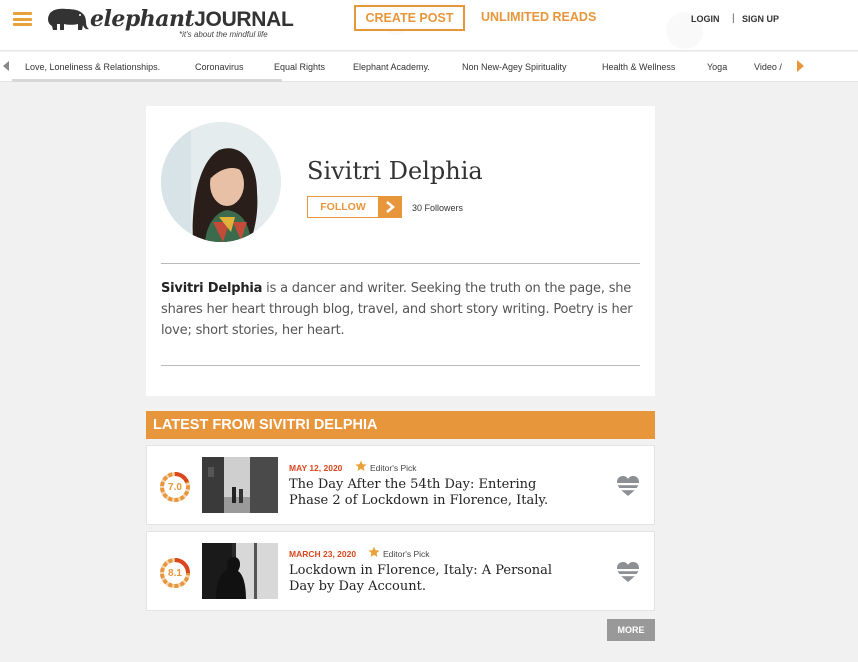  What do you see at coordinates (316, 468) in the screenshot?
I see `post-date: MAY 12, 2020` at bounding box center [316, 468].